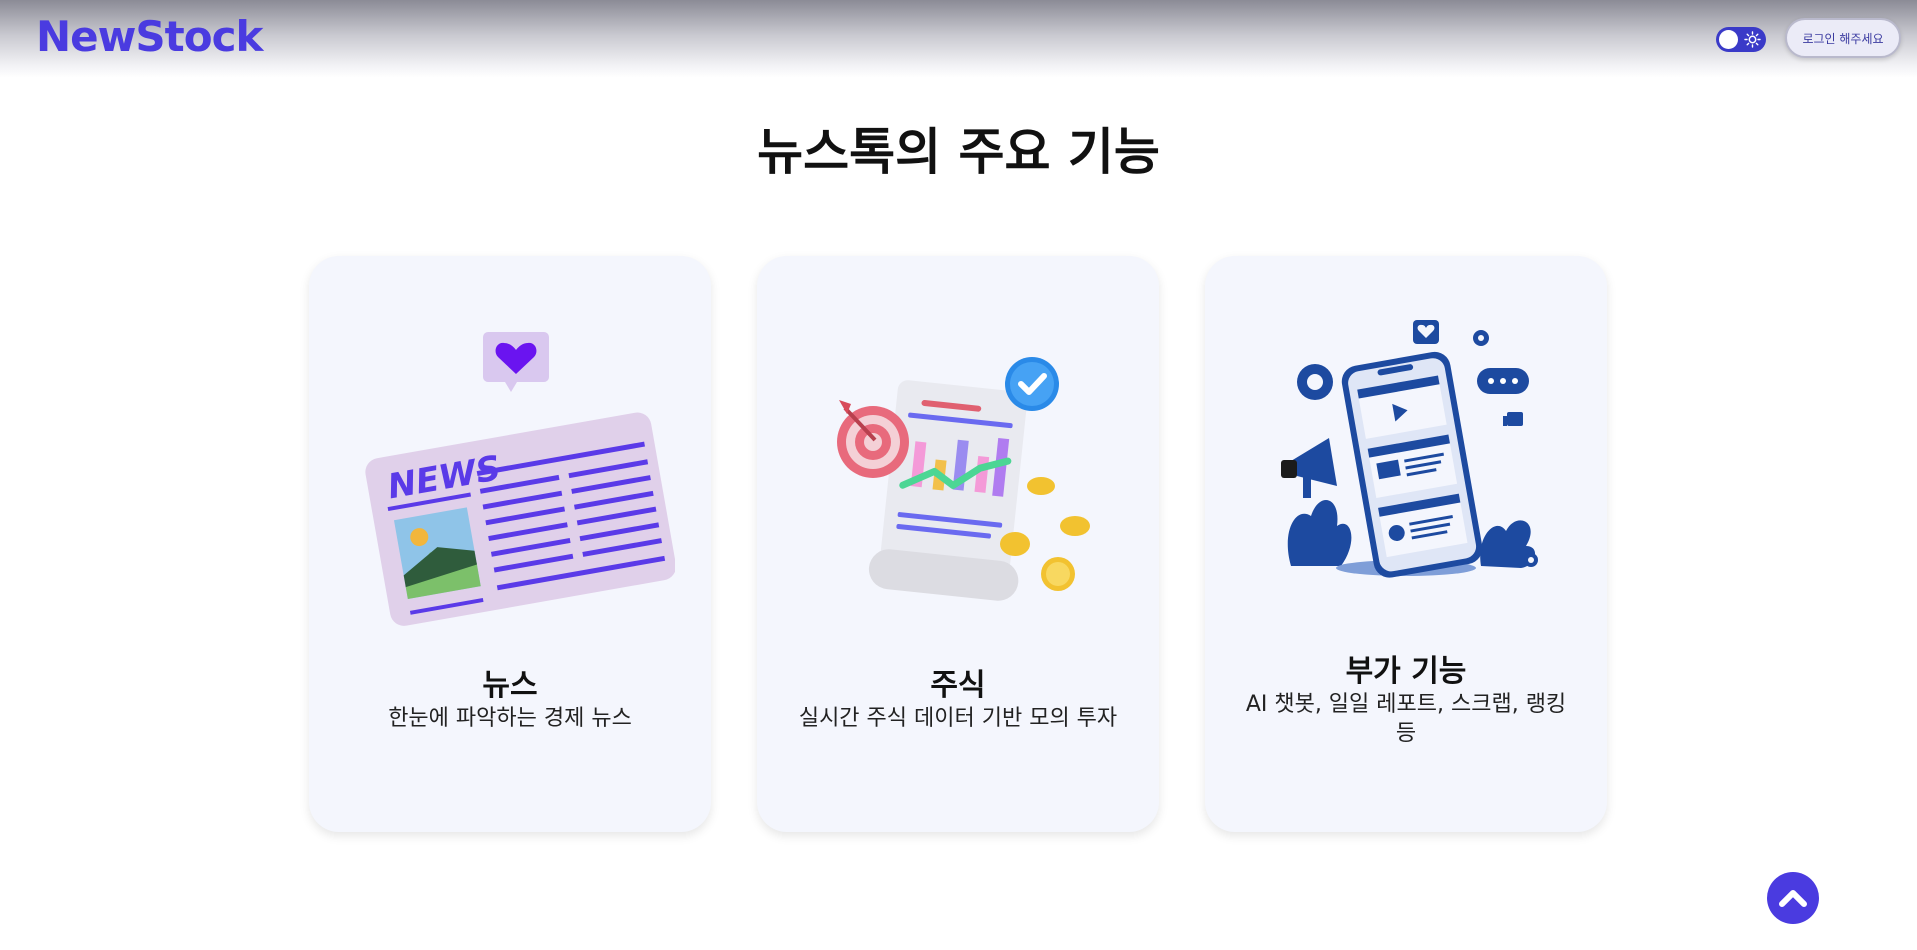 This screenshot has width=1917, height=950. I want to click on check-badge-icon, so click(1032, 384).